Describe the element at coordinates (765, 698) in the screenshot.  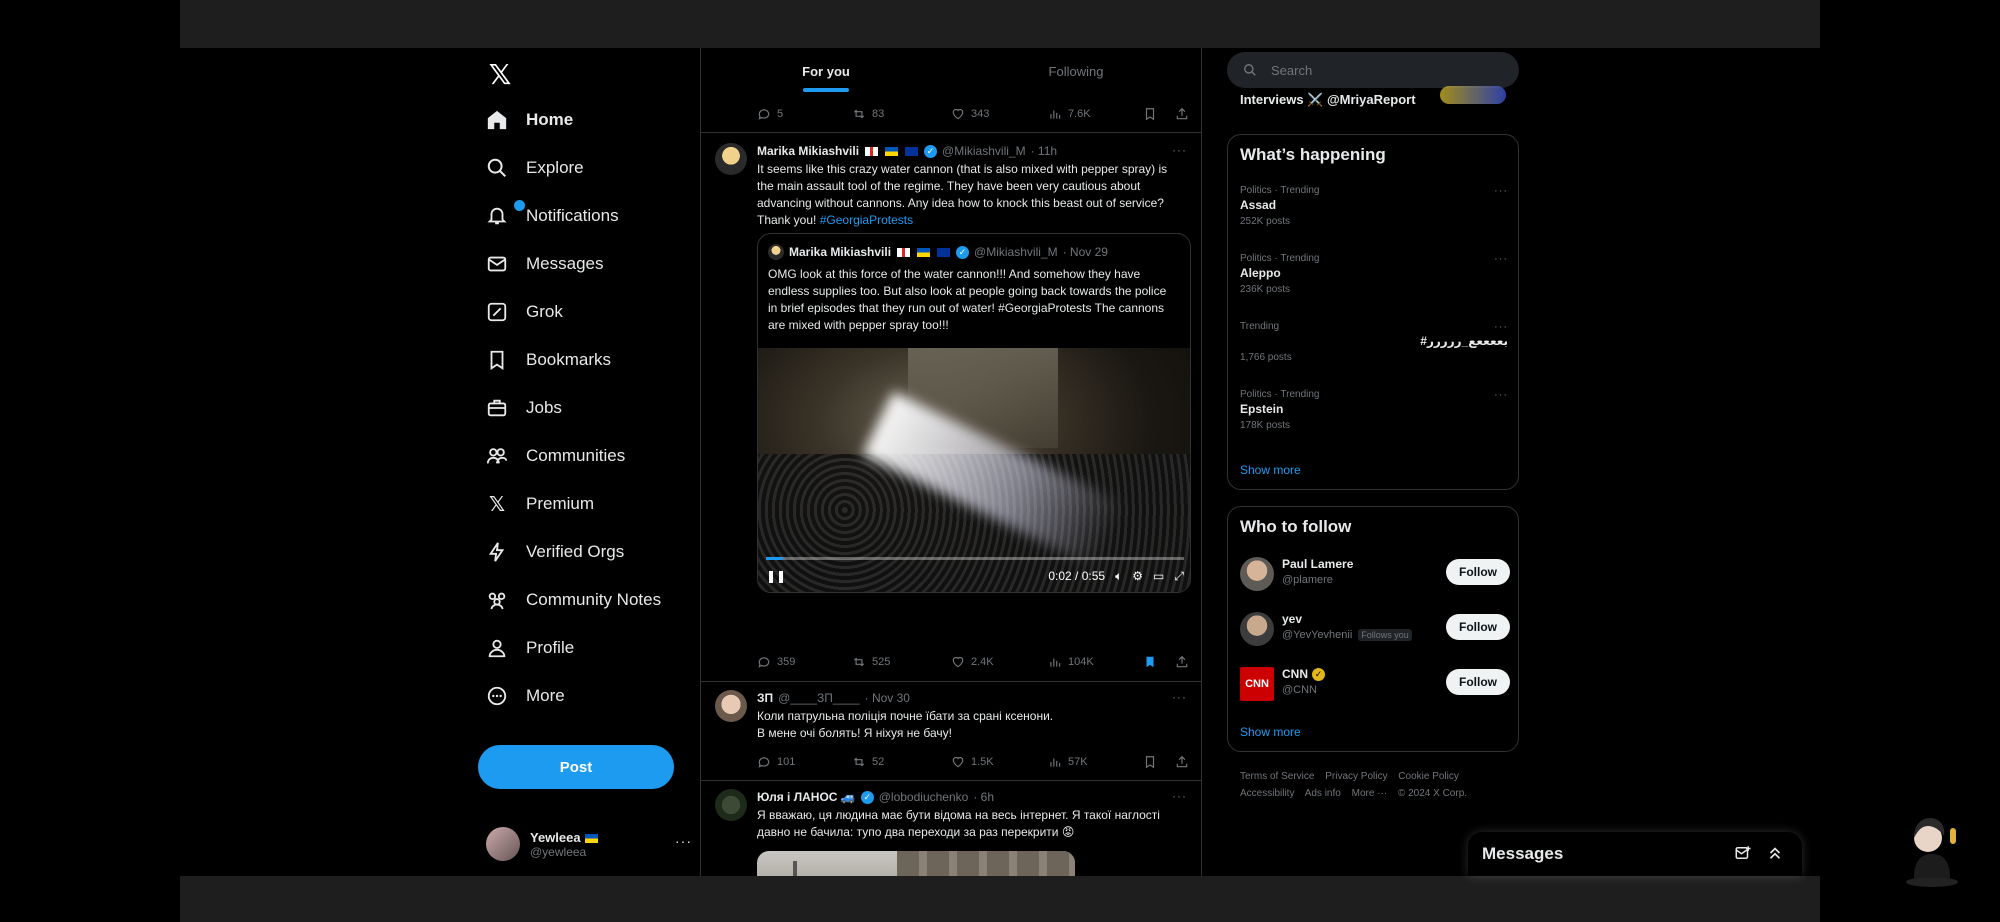
I see `author-name: ЗП` at that location.